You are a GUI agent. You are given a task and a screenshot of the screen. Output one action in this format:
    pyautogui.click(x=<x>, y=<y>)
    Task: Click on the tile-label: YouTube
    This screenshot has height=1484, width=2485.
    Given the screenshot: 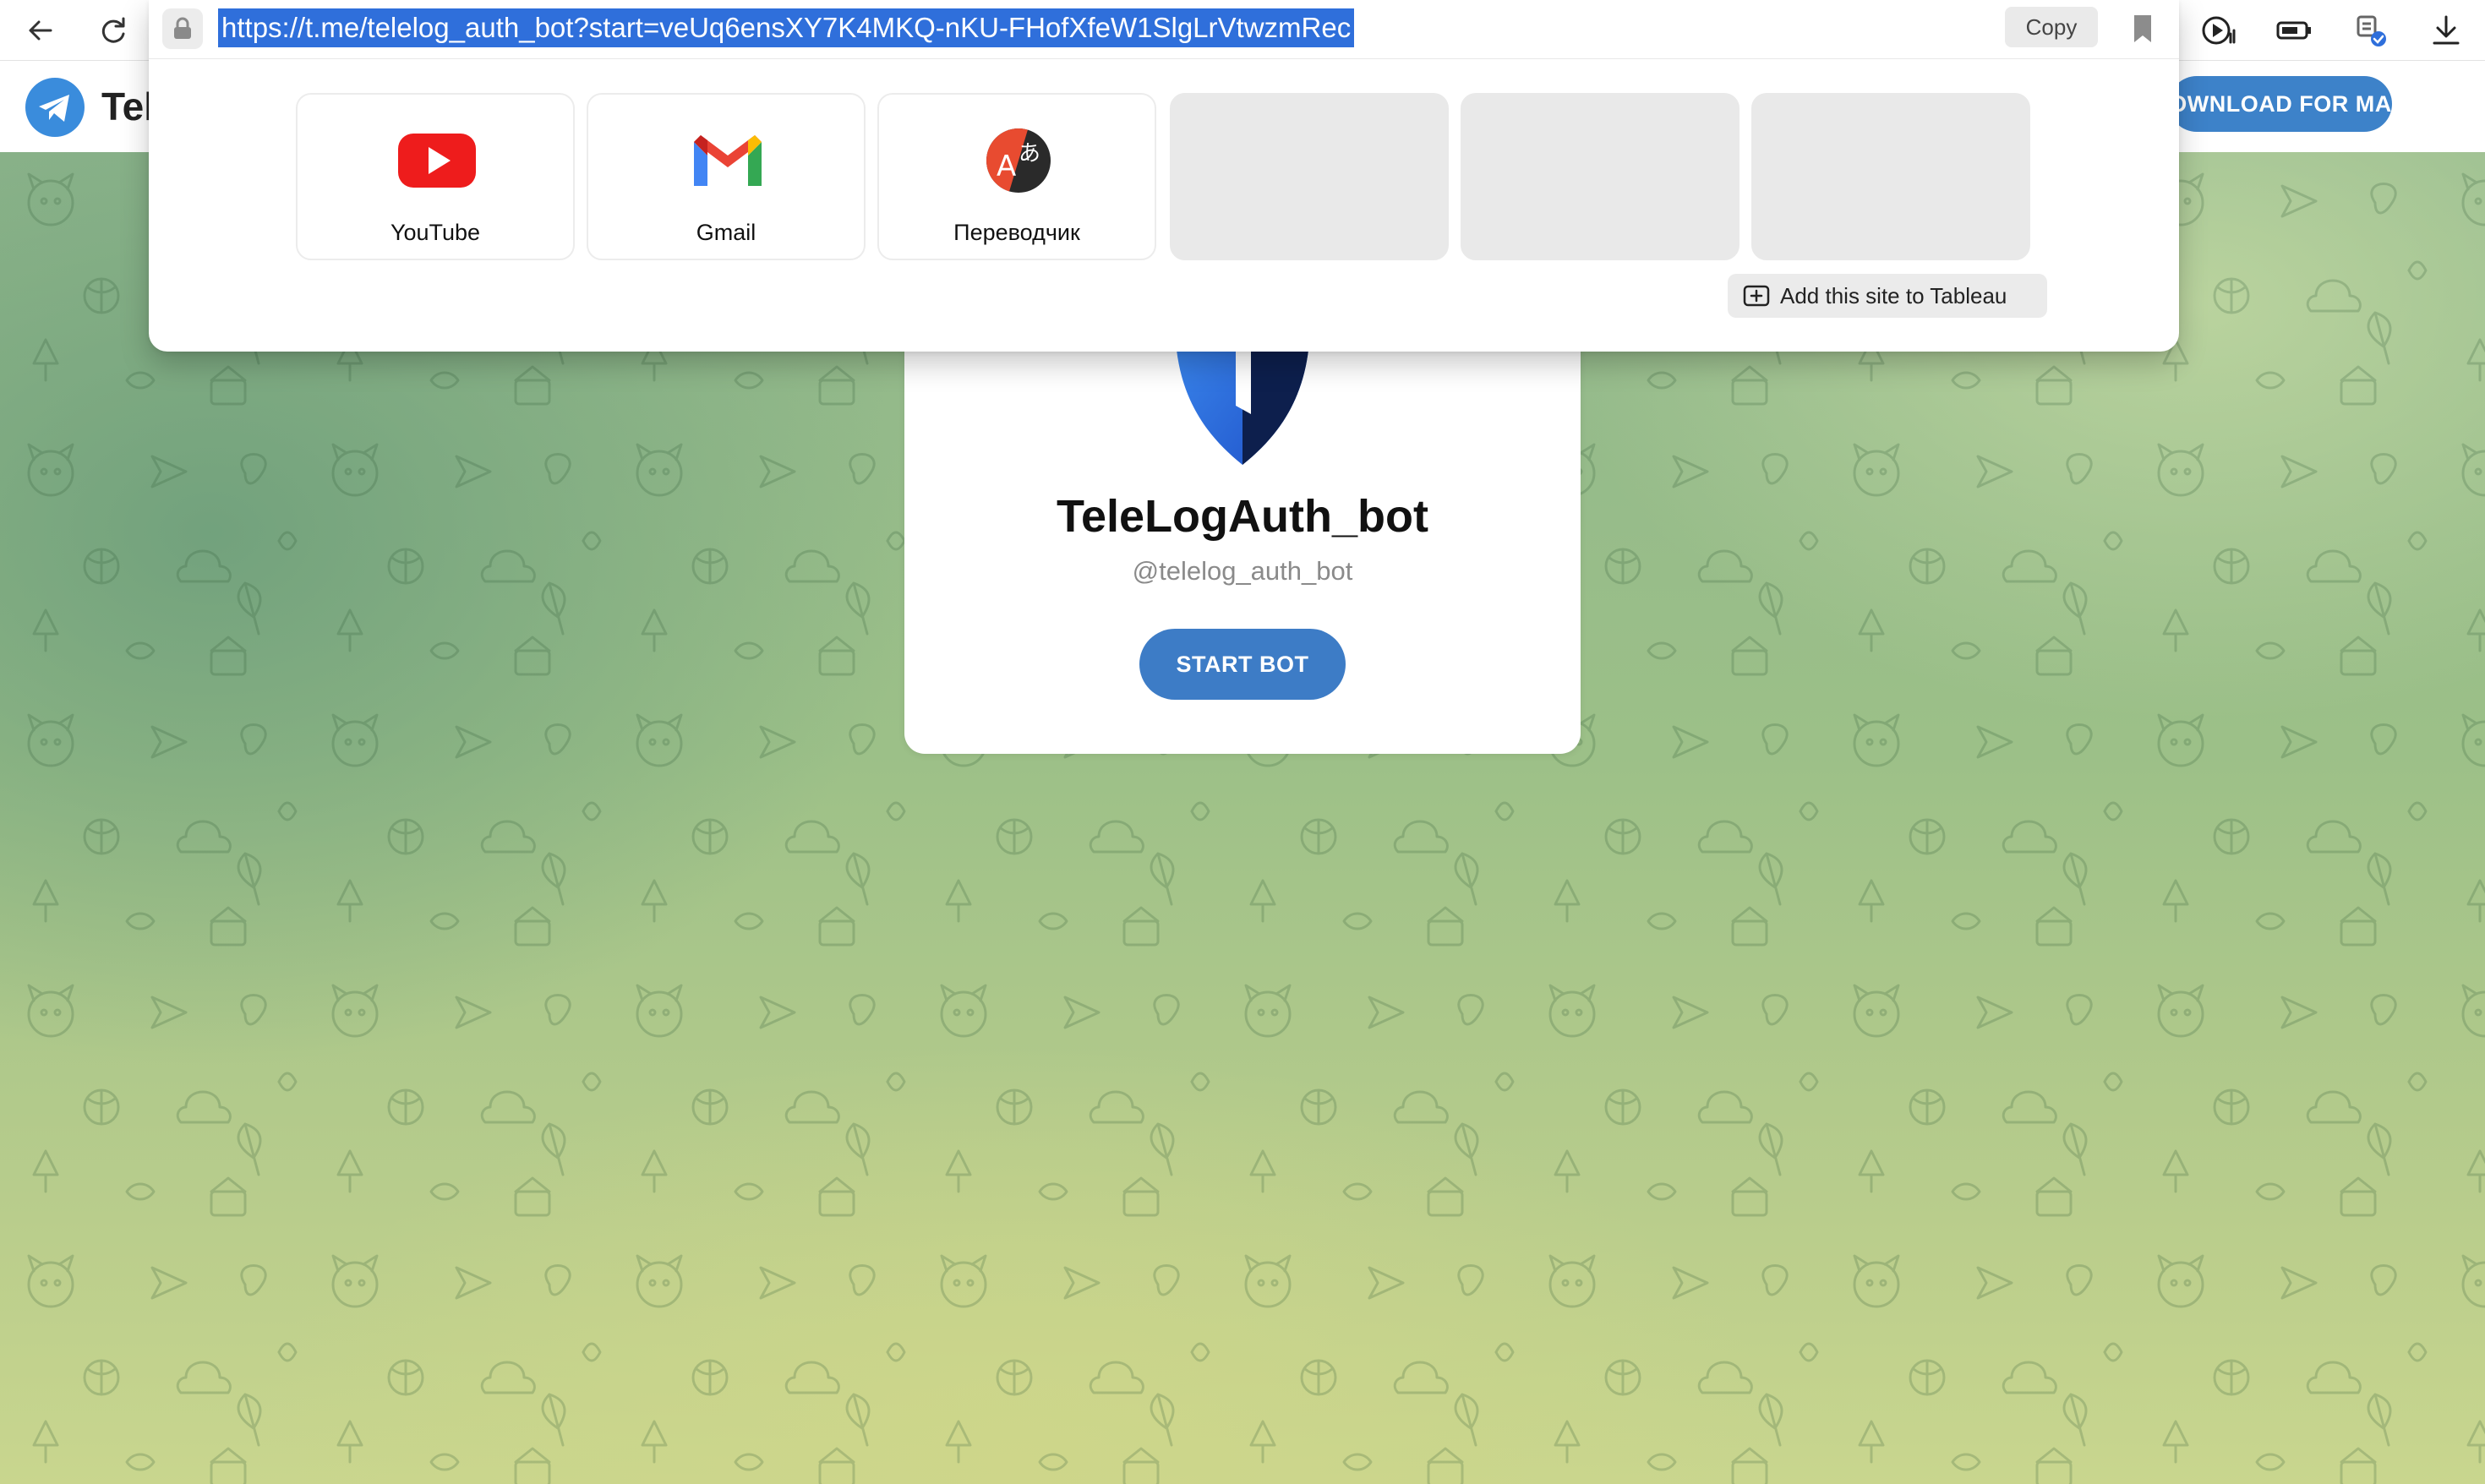 What is the action you would take?
    pyautogui.click(x=435, y=233)
    